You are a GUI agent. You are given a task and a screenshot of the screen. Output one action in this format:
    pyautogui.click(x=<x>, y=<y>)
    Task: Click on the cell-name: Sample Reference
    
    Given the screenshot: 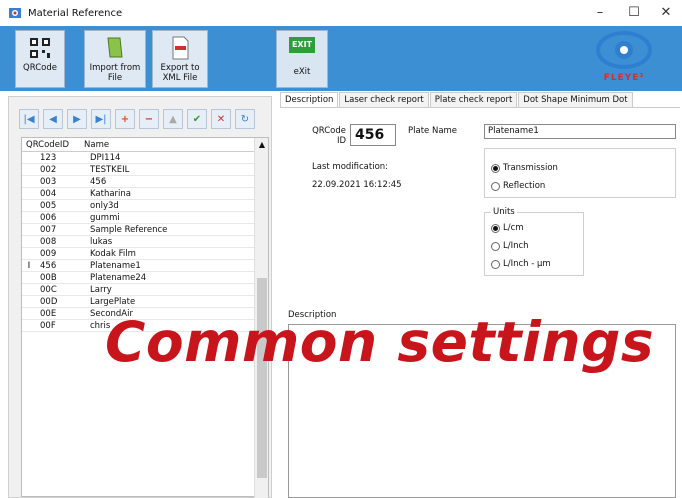 What is the action you would take?
    pyautogui.click(x=170, y=229)
    